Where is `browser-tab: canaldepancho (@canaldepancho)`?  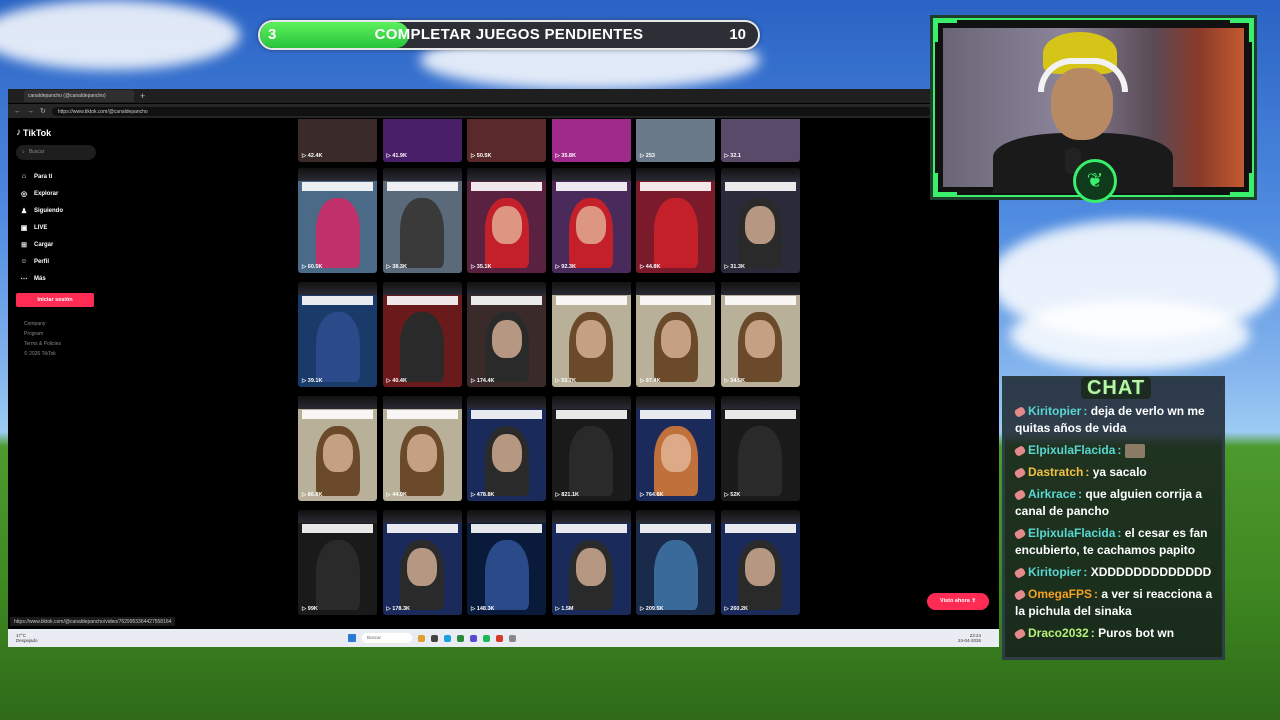
browser-tab: canaldepancho (@canaldepancho) is located at coordinates (79, 96).